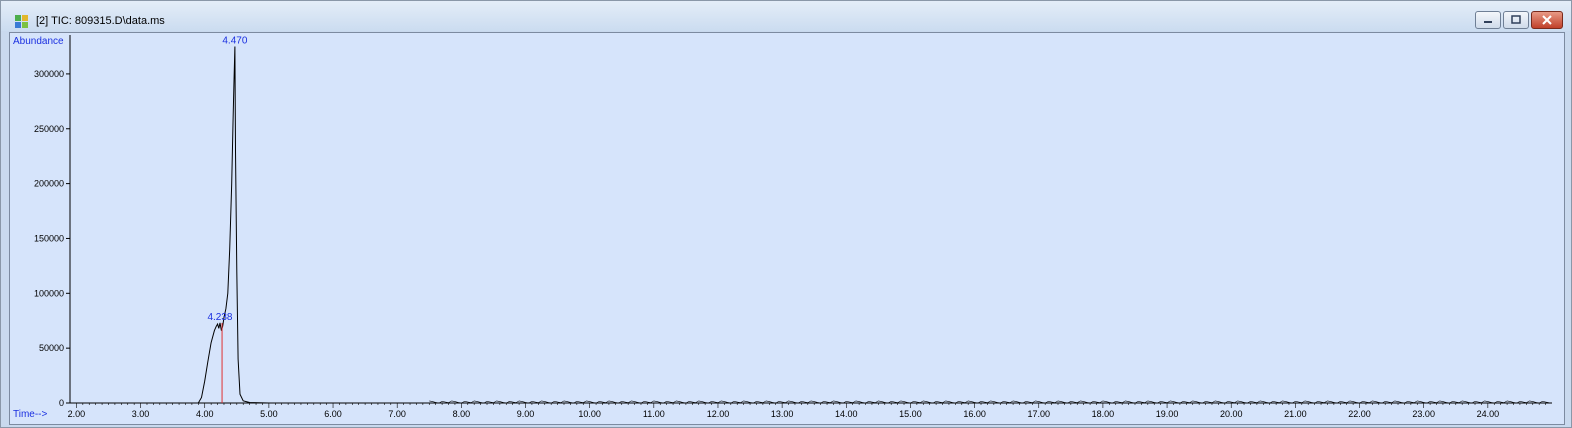 Image resolution: width=1572 pixels, height=428 pixels. What do you see at coordinates (30, 414) in the screenshot?
I see `x-axis-label: Time-->` at bounding box center [30, 414].